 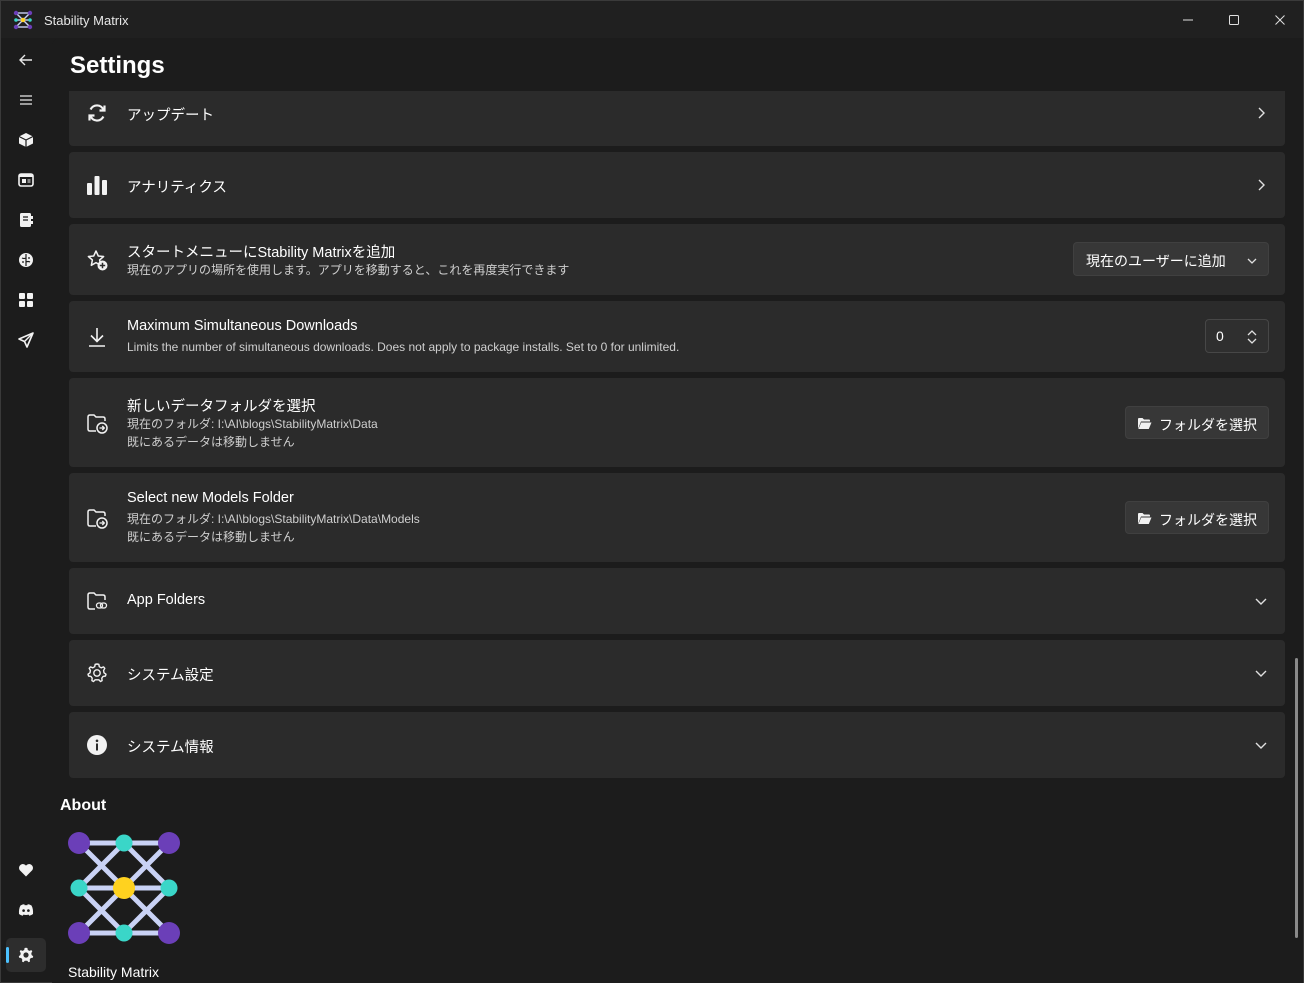 I want to click on models-folder-note: 既にあるデータは移動しません, so click(x=211, y=537).